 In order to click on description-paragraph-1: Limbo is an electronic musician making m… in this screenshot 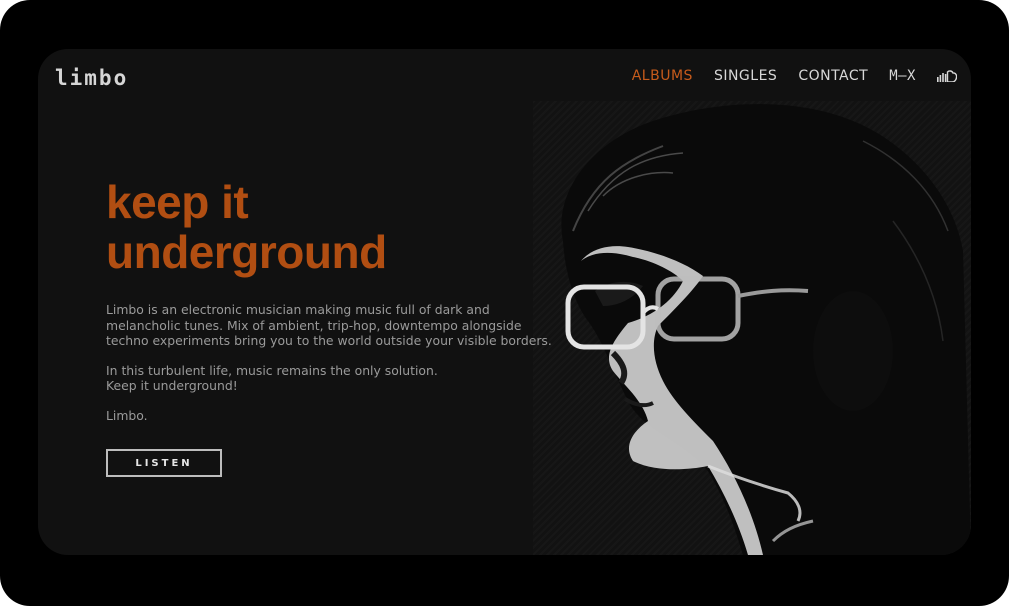, I will do `click(331, 325)`.